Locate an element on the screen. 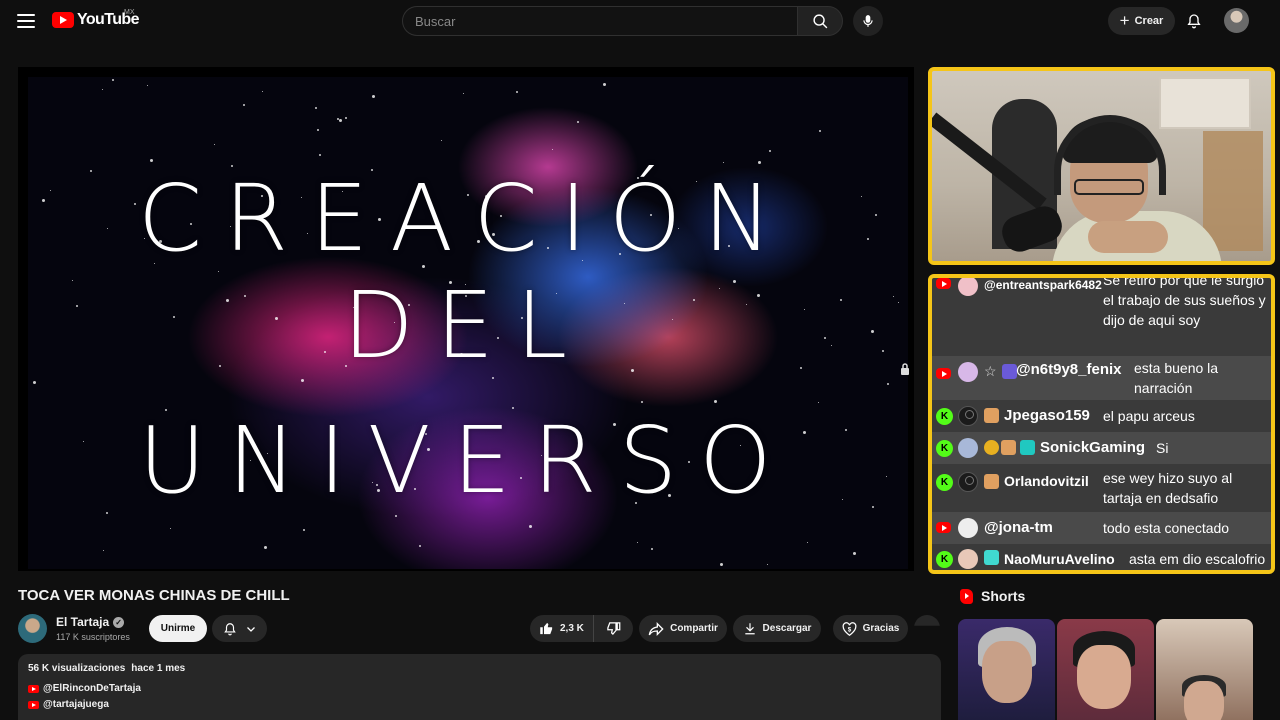 This screenshot has width=1280, height=720. chat-message: K Jpegaso159 el papu arceus is located at coordinates (1101, 416).